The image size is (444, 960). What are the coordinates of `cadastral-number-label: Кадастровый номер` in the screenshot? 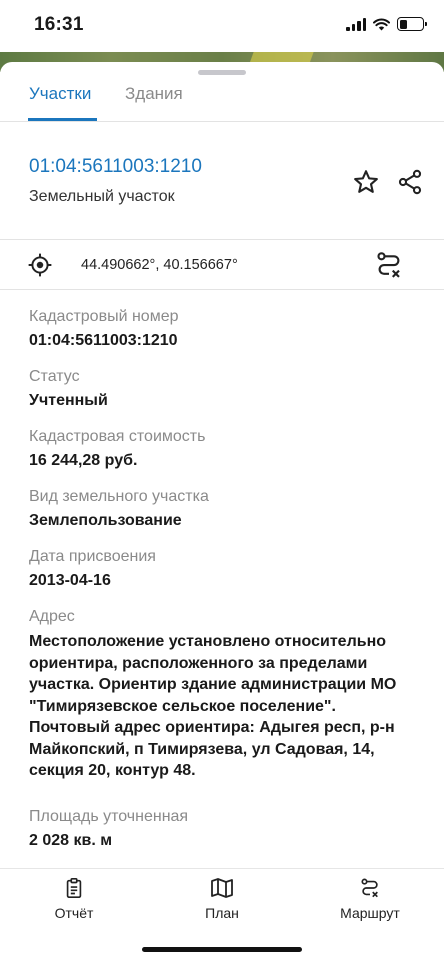 It's located at (104, 316).